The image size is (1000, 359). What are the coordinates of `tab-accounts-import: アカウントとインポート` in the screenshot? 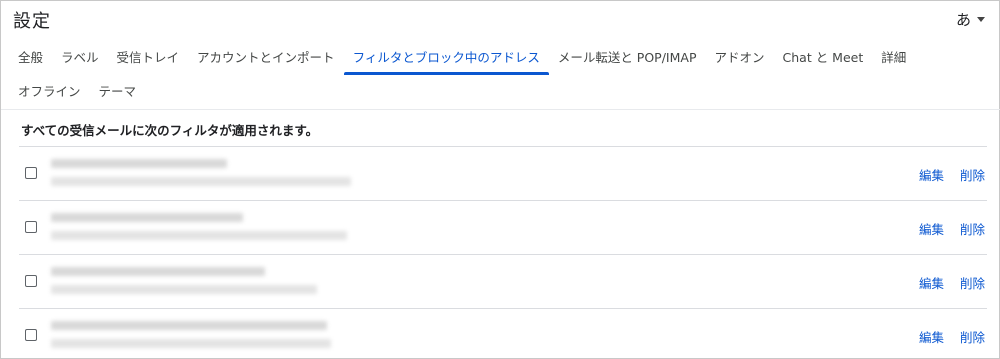 It's located at (266, 58).